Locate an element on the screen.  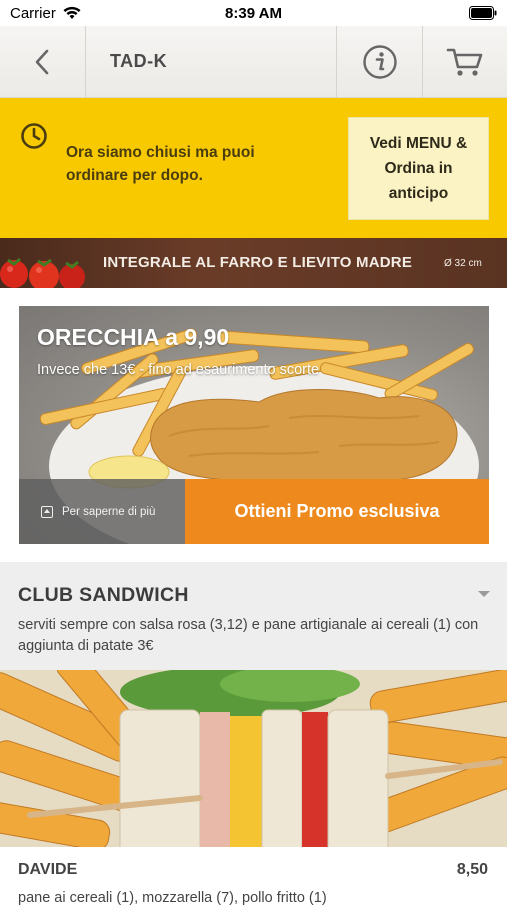
status-time: 8:39 AM is located at coordinates (253, 13).